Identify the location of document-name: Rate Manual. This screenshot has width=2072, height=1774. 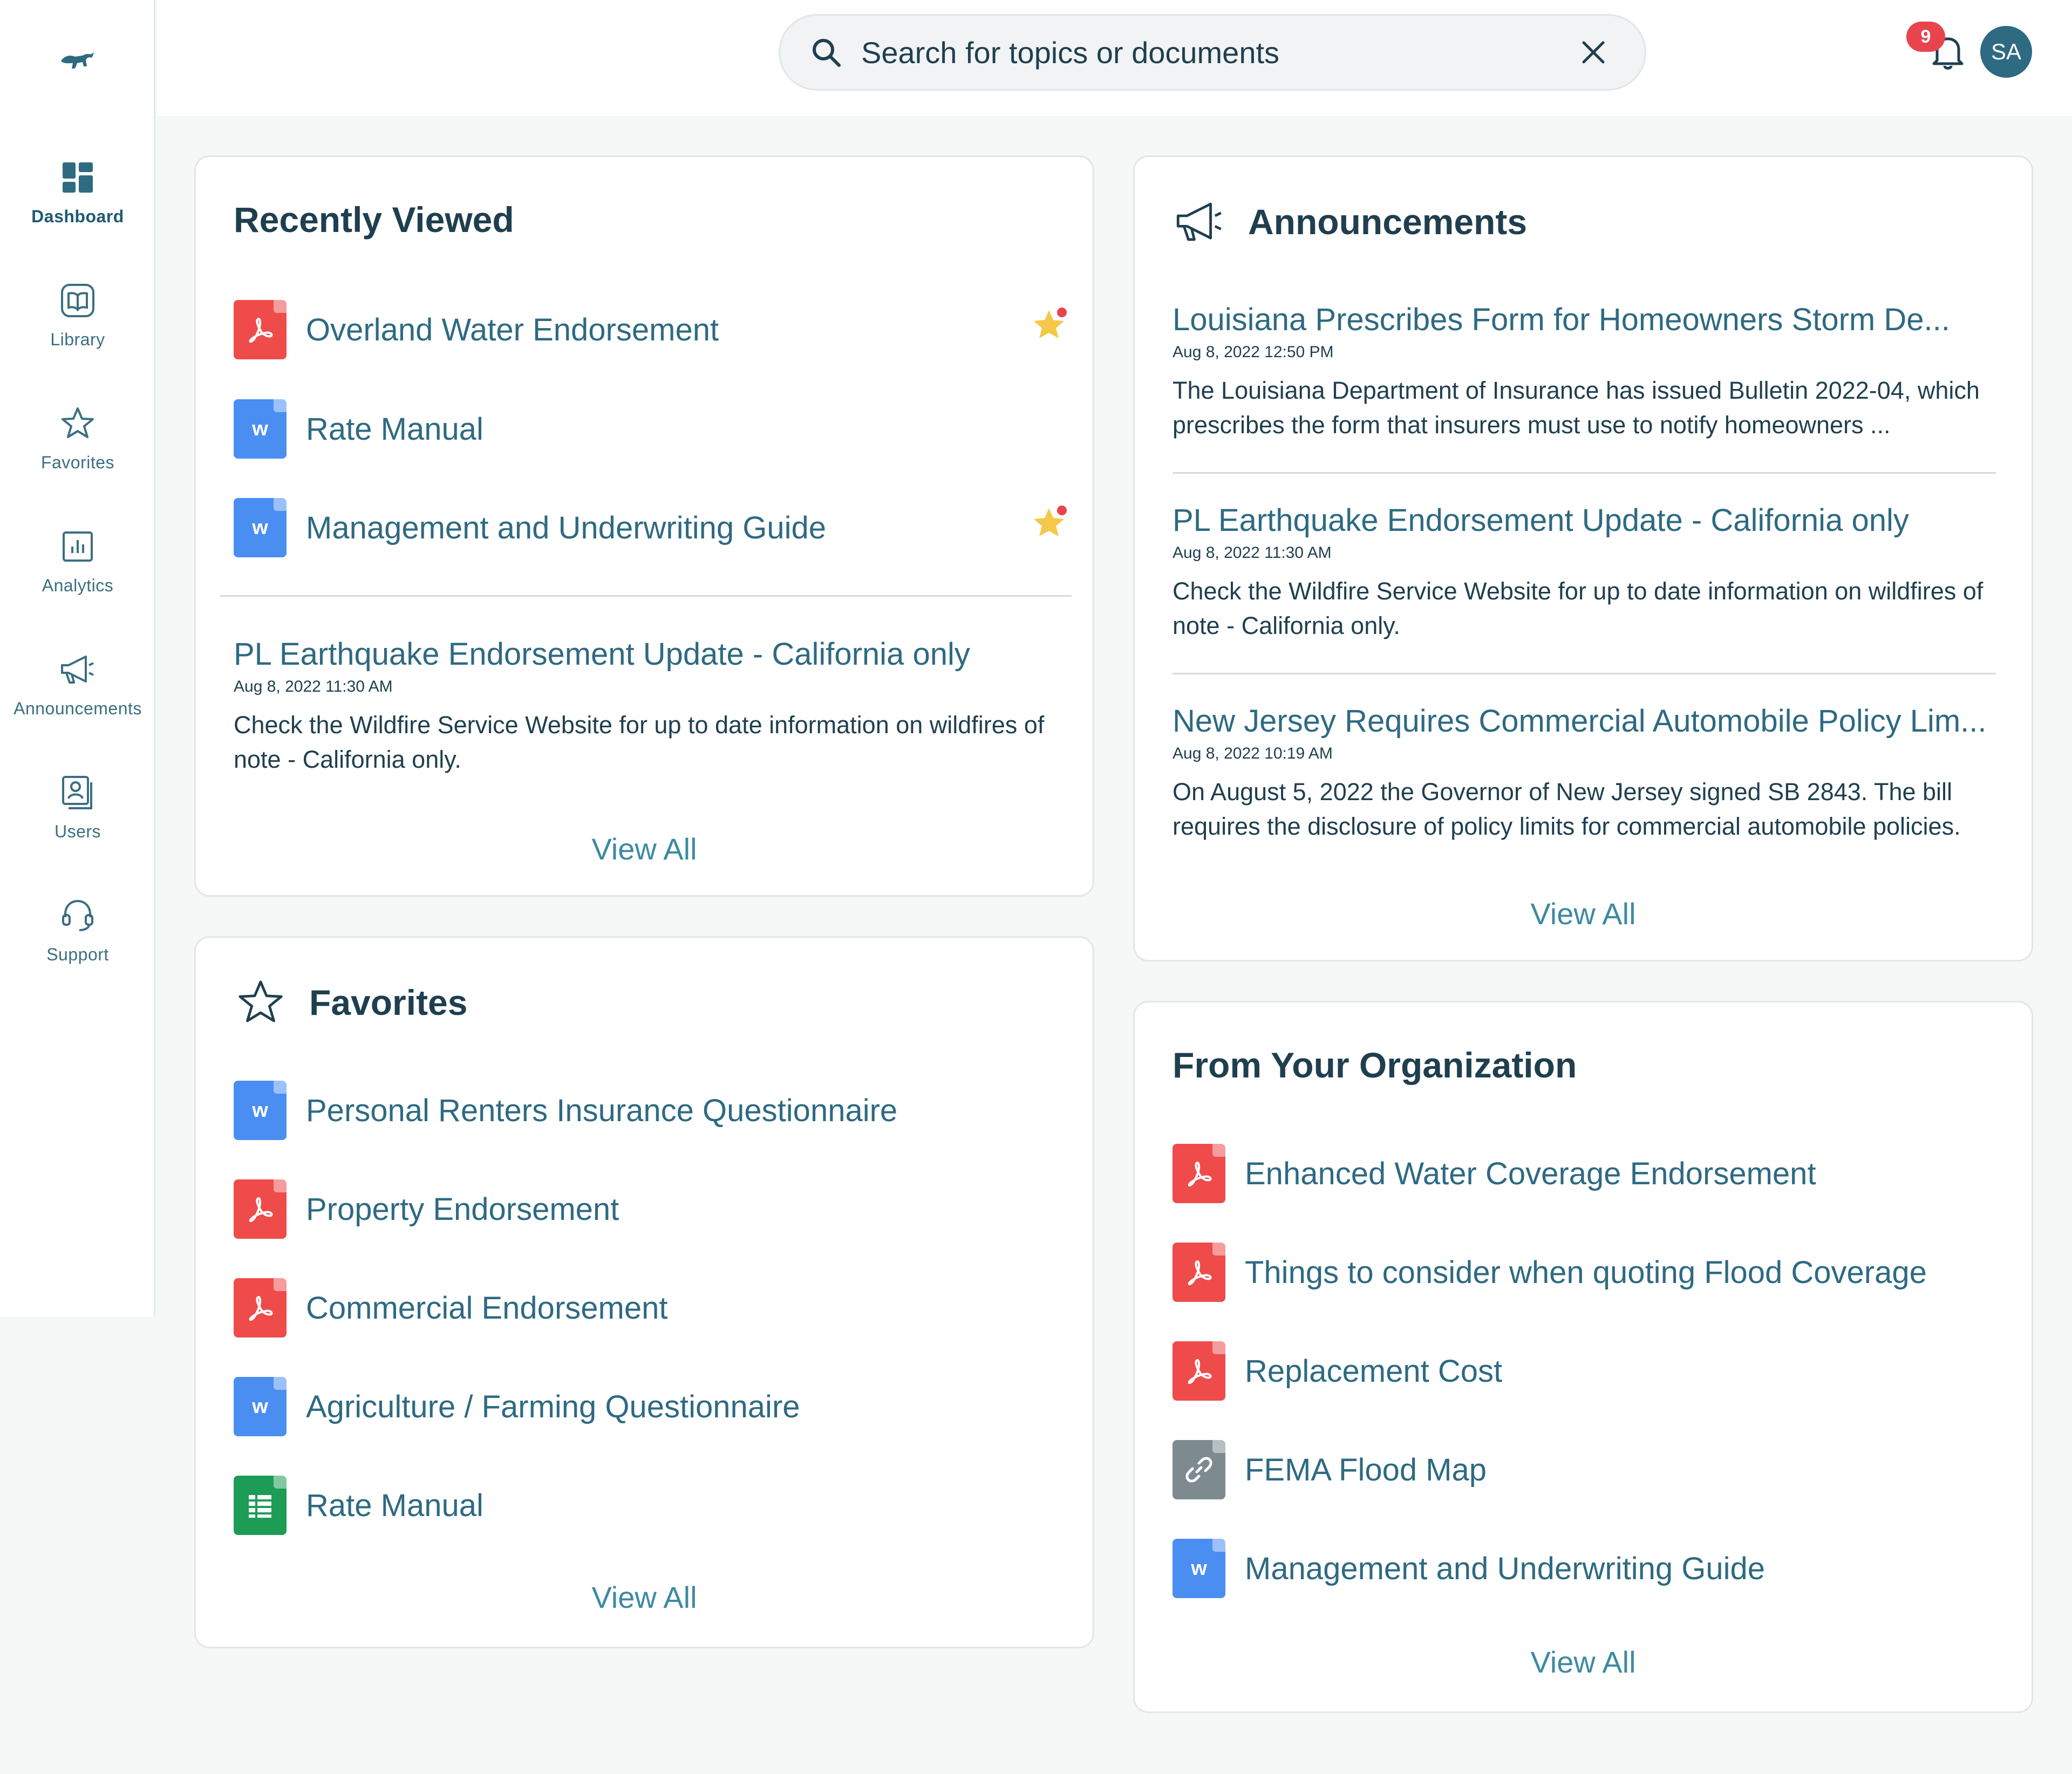
(394, 429).